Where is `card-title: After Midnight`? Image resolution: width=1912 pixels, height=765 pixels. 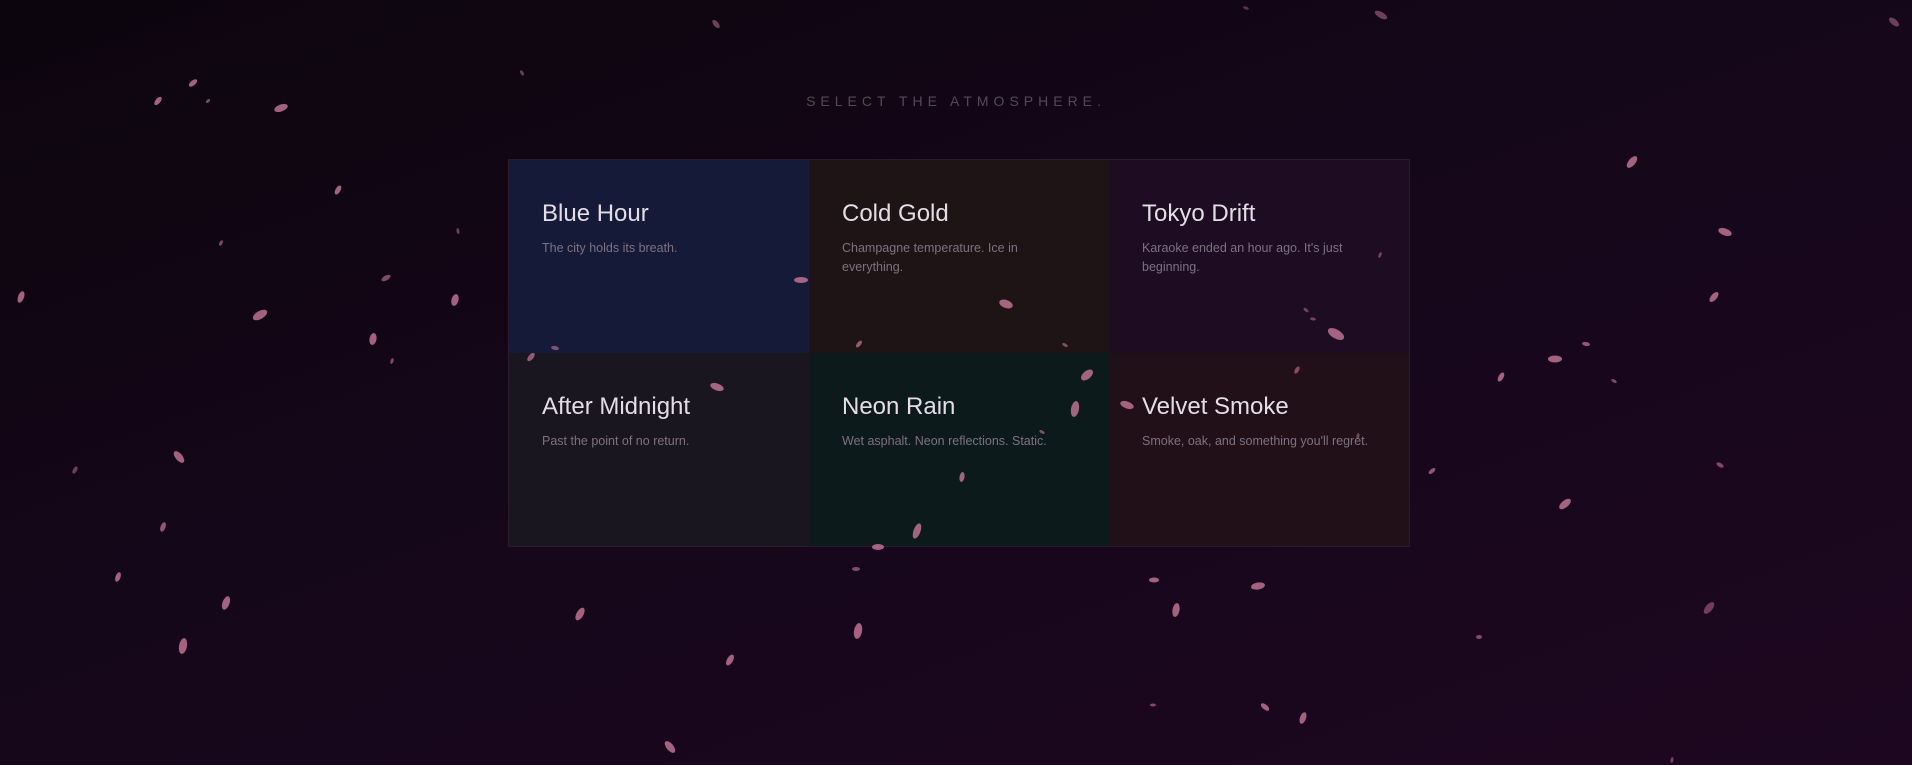
card-title: After Midnight is located at coordinates (616, 406).